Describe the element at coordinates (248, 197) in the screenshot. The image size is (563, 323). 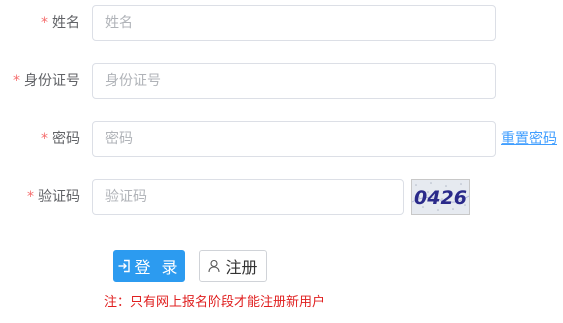
I see `captcha-input` at that location.